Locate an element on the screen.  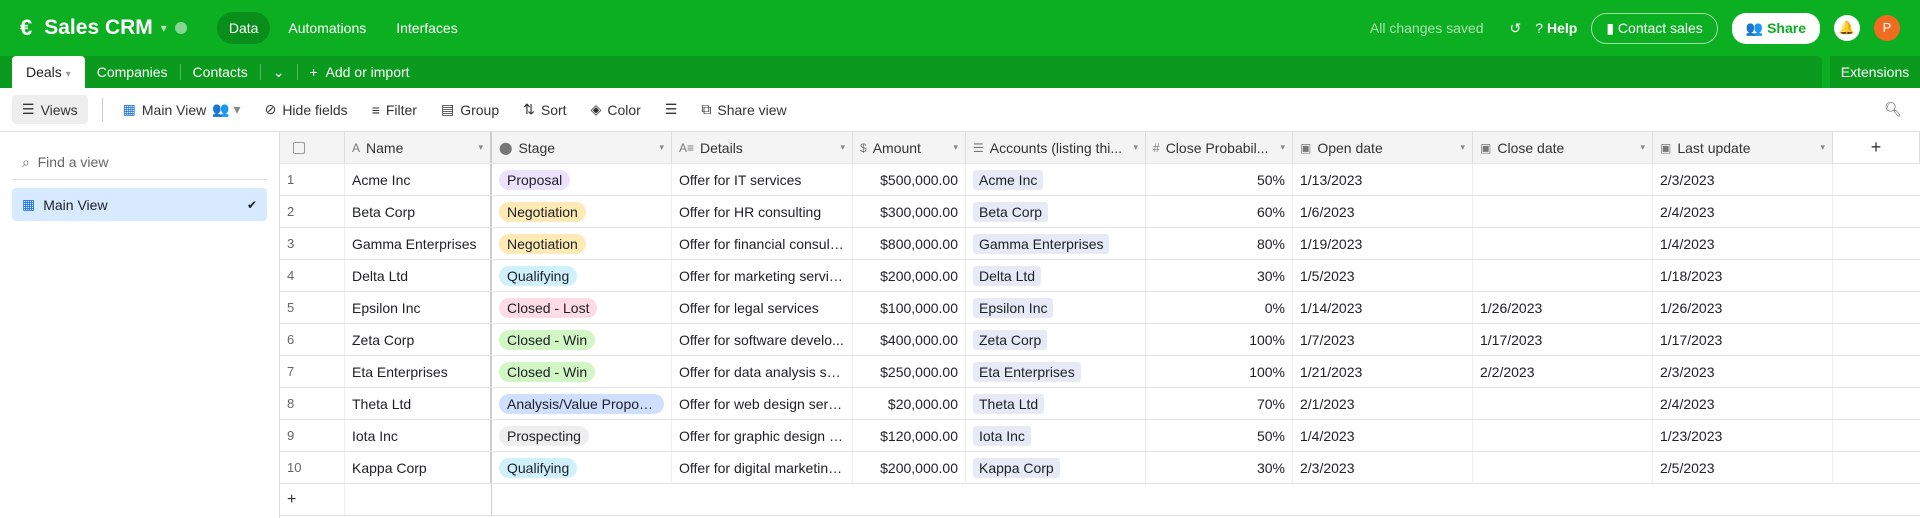
cell-details: Offer for legal services is located at coordinates (762, 307).